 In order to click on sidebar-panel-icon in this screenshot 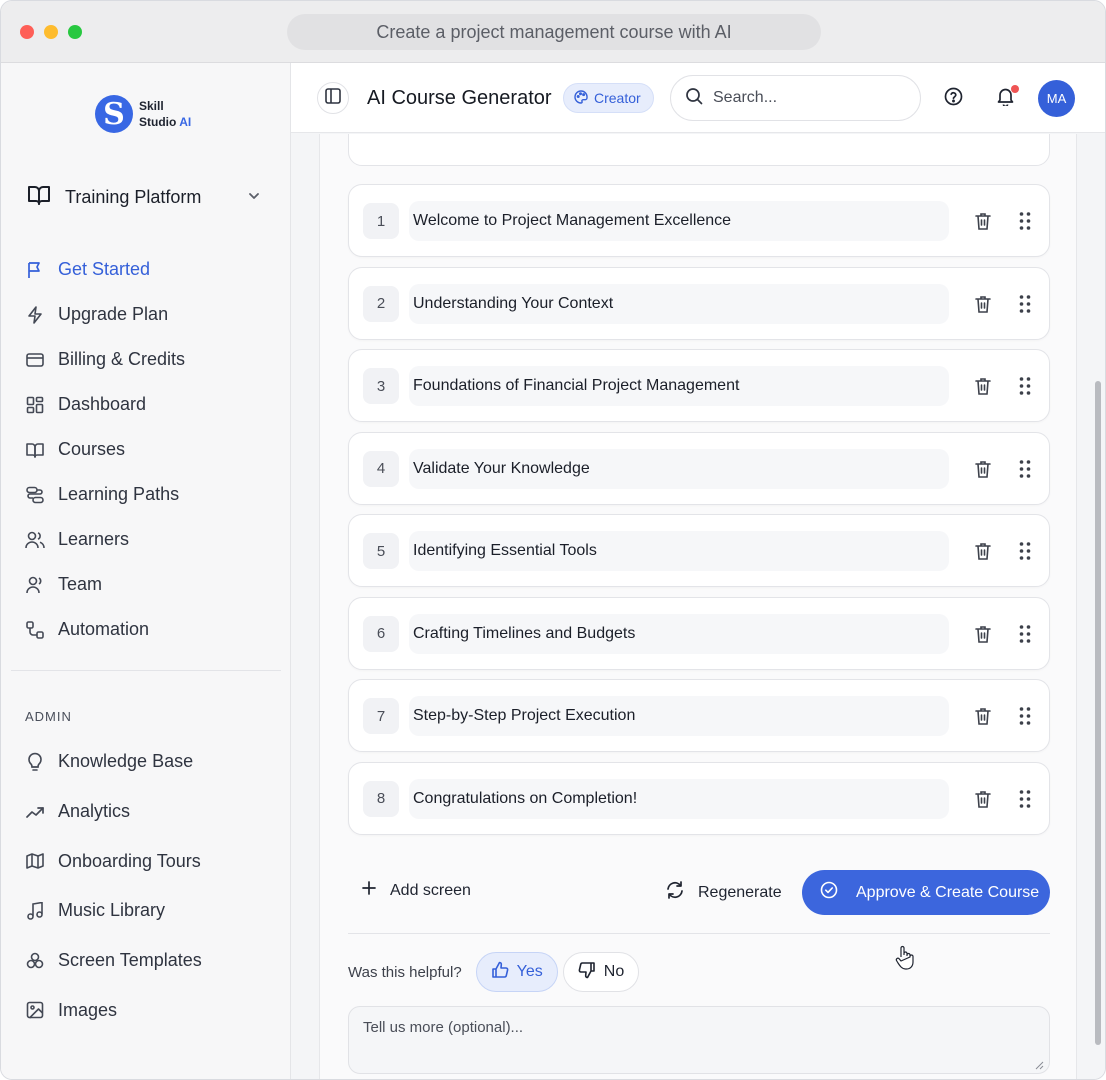, I will do `click(333, 98)`.